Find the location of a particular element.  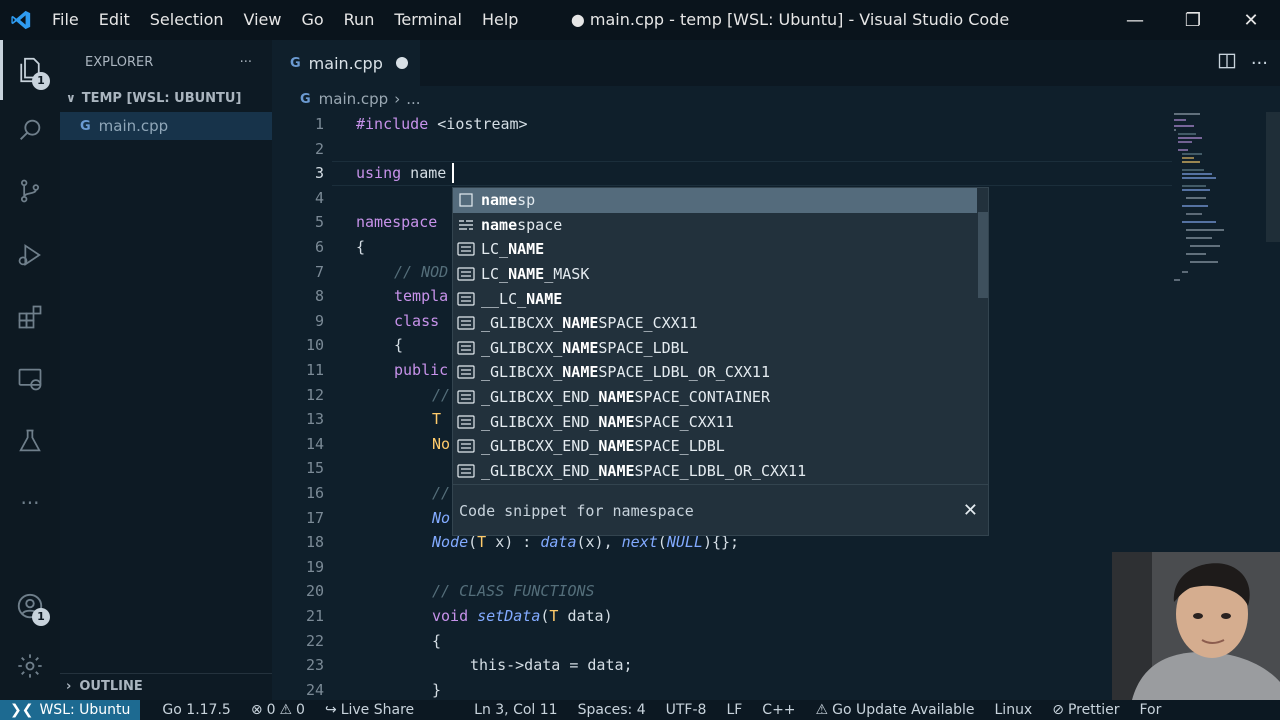

suggestion-item: namespace is located at coordinates (715, 225).